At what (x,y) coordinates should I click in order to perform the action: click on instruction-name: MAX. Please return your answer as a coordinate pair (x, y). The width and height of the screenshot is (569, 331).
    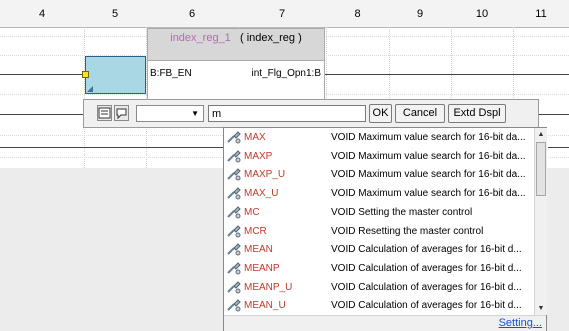
    Looking at the image, I should click on (255, 137).